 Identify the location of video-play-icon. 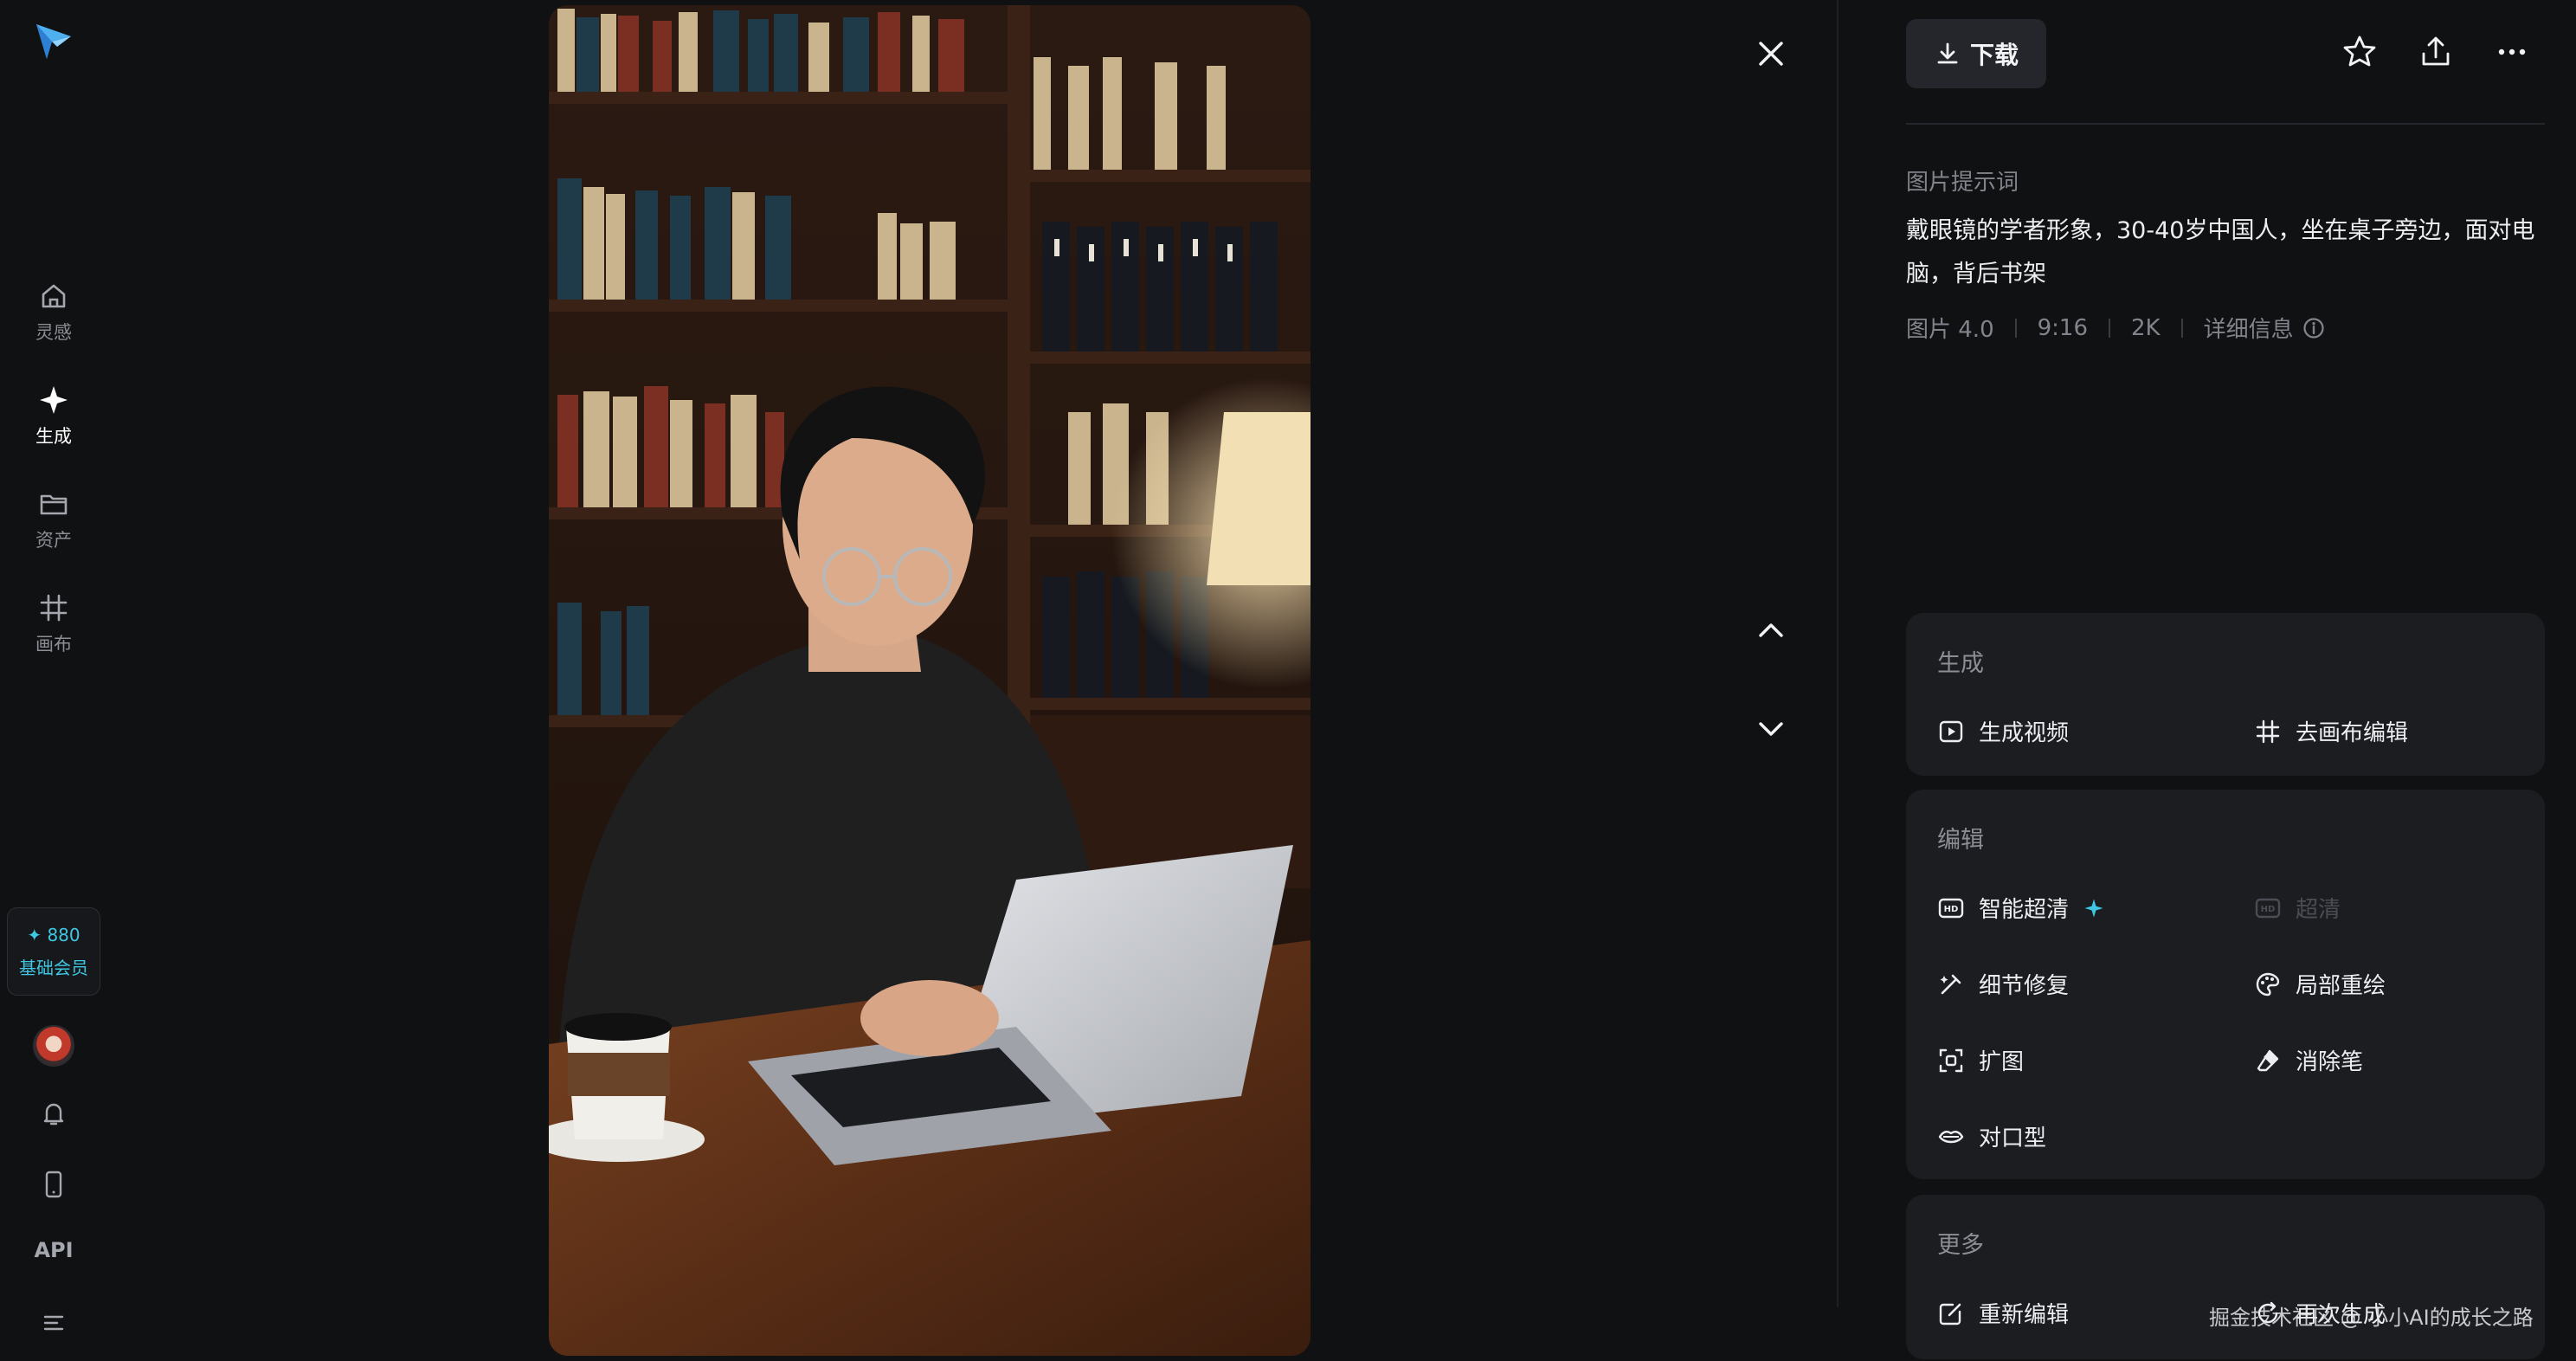
(1951, 731).